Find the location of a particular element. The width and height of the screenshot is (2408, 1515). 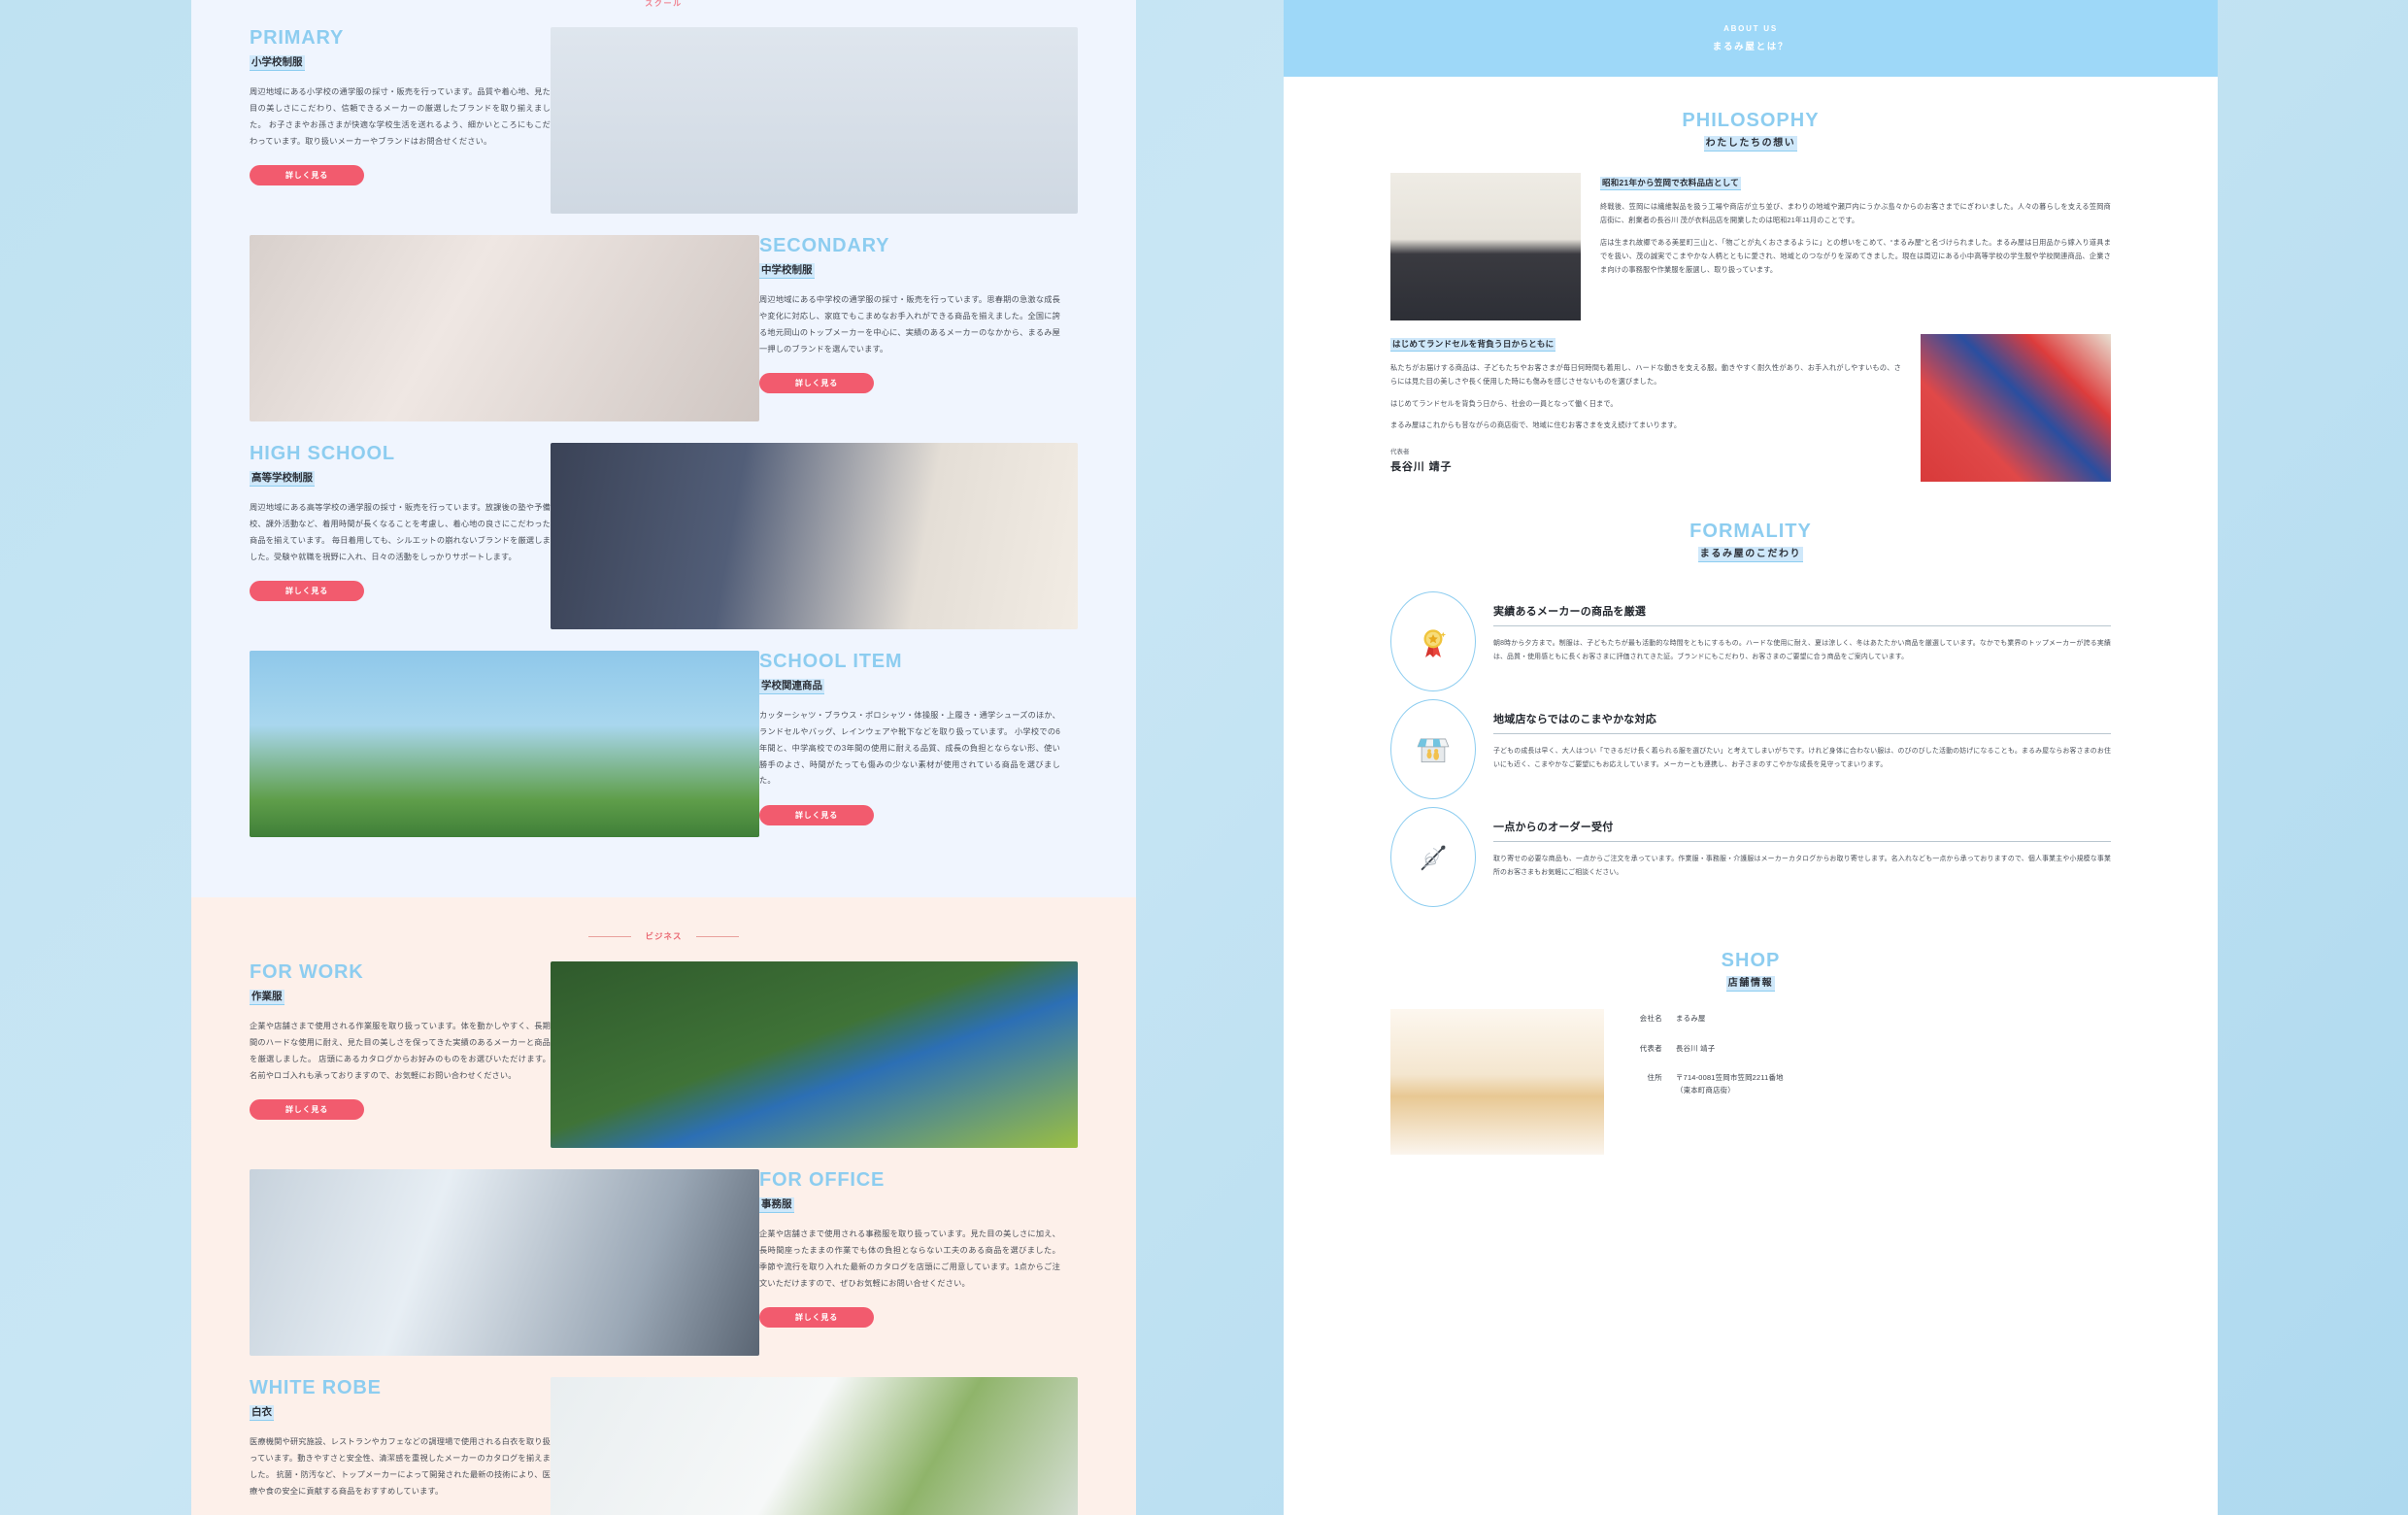

philosophy-subheading-1: 昭和21年から笠岡で衣料品店として is located at coordinates (1671, 183).